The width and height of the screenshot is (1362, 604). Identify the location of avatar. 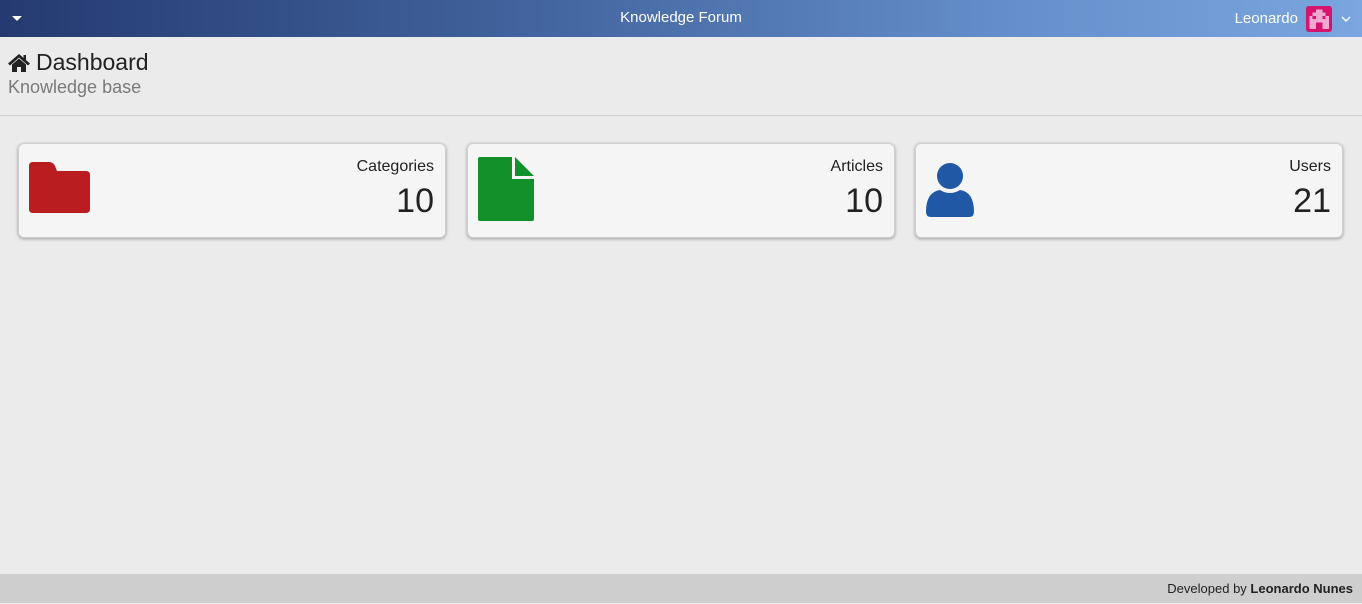
(1319, 18).